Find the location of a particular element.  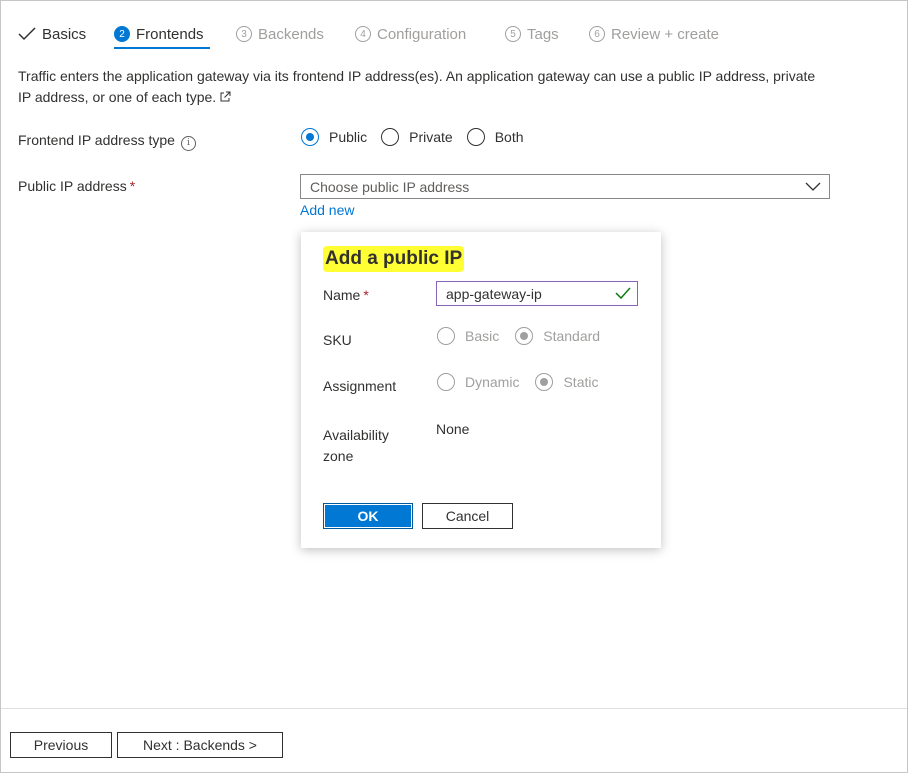

tab-basics: Basics is located at coordinates (52, 34).